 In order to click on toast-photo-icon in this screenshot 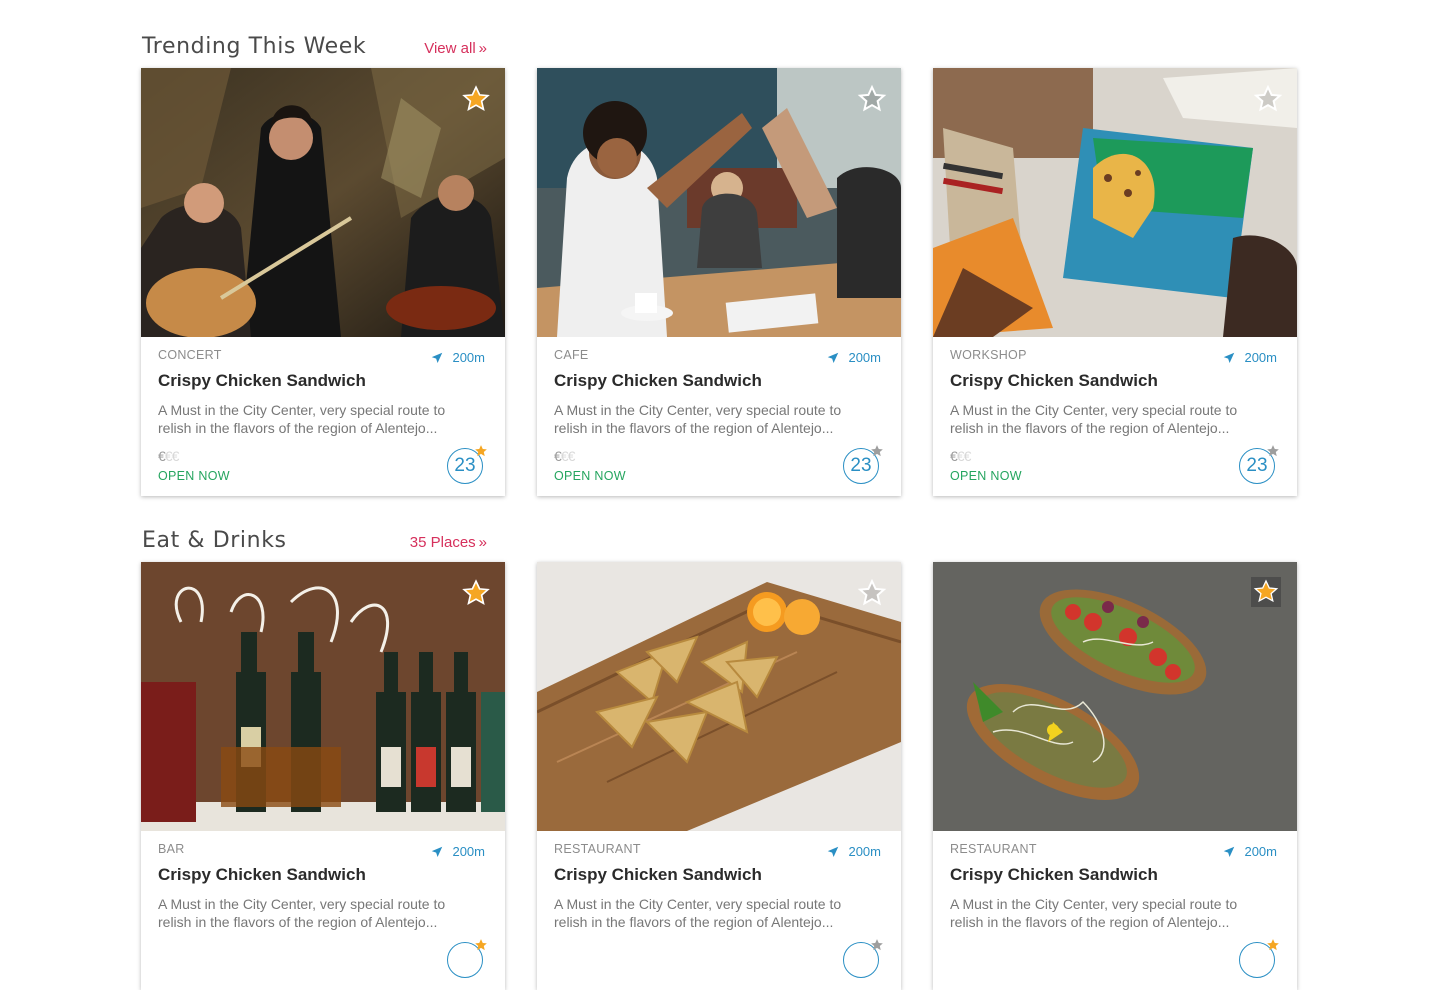, I will do `click(1115, 696)`.